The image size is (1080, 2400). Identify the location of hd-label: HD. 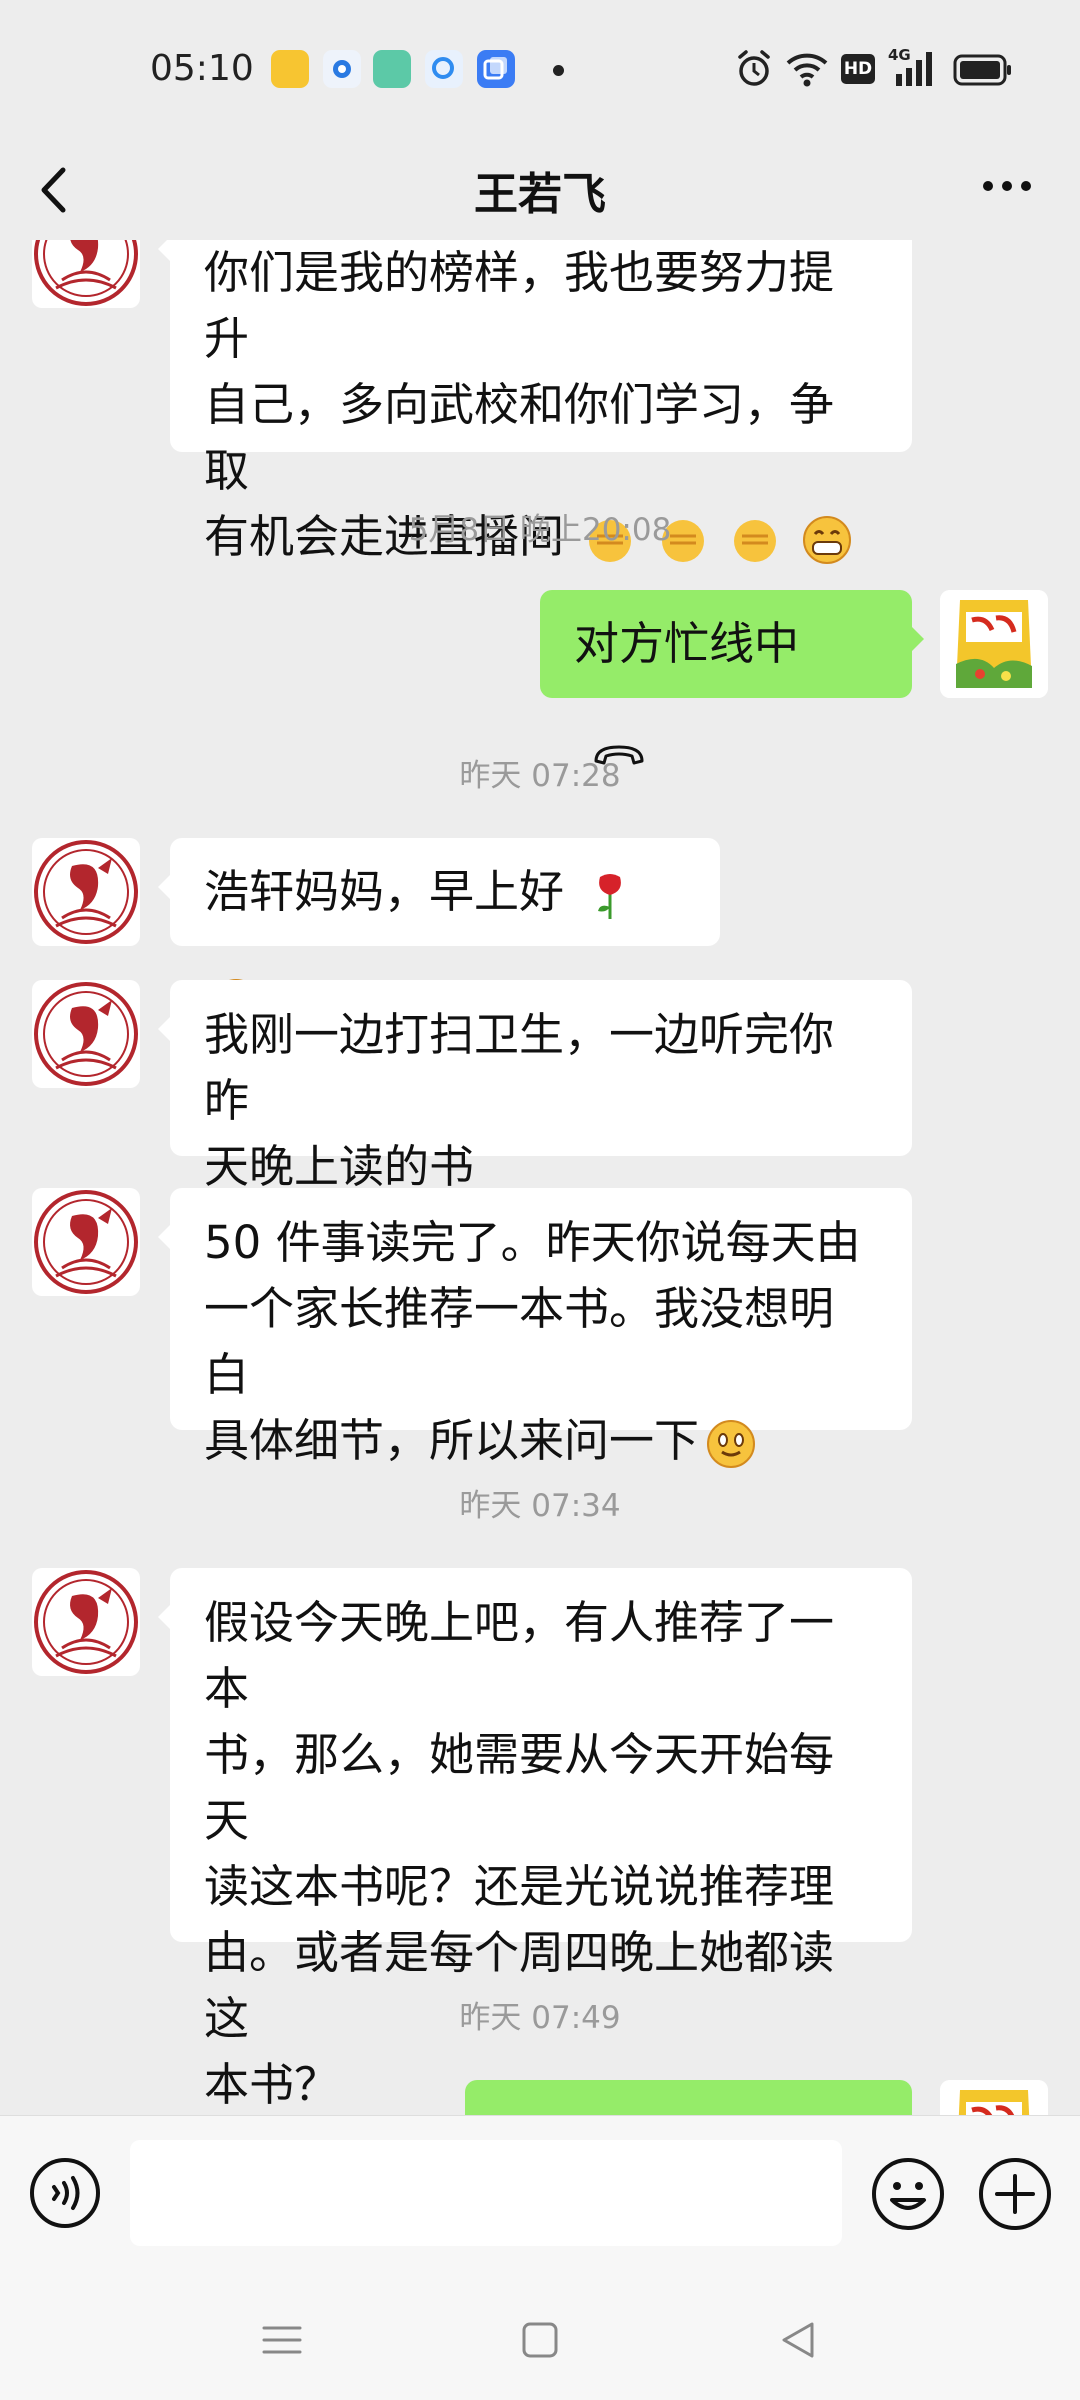
(858, 69).